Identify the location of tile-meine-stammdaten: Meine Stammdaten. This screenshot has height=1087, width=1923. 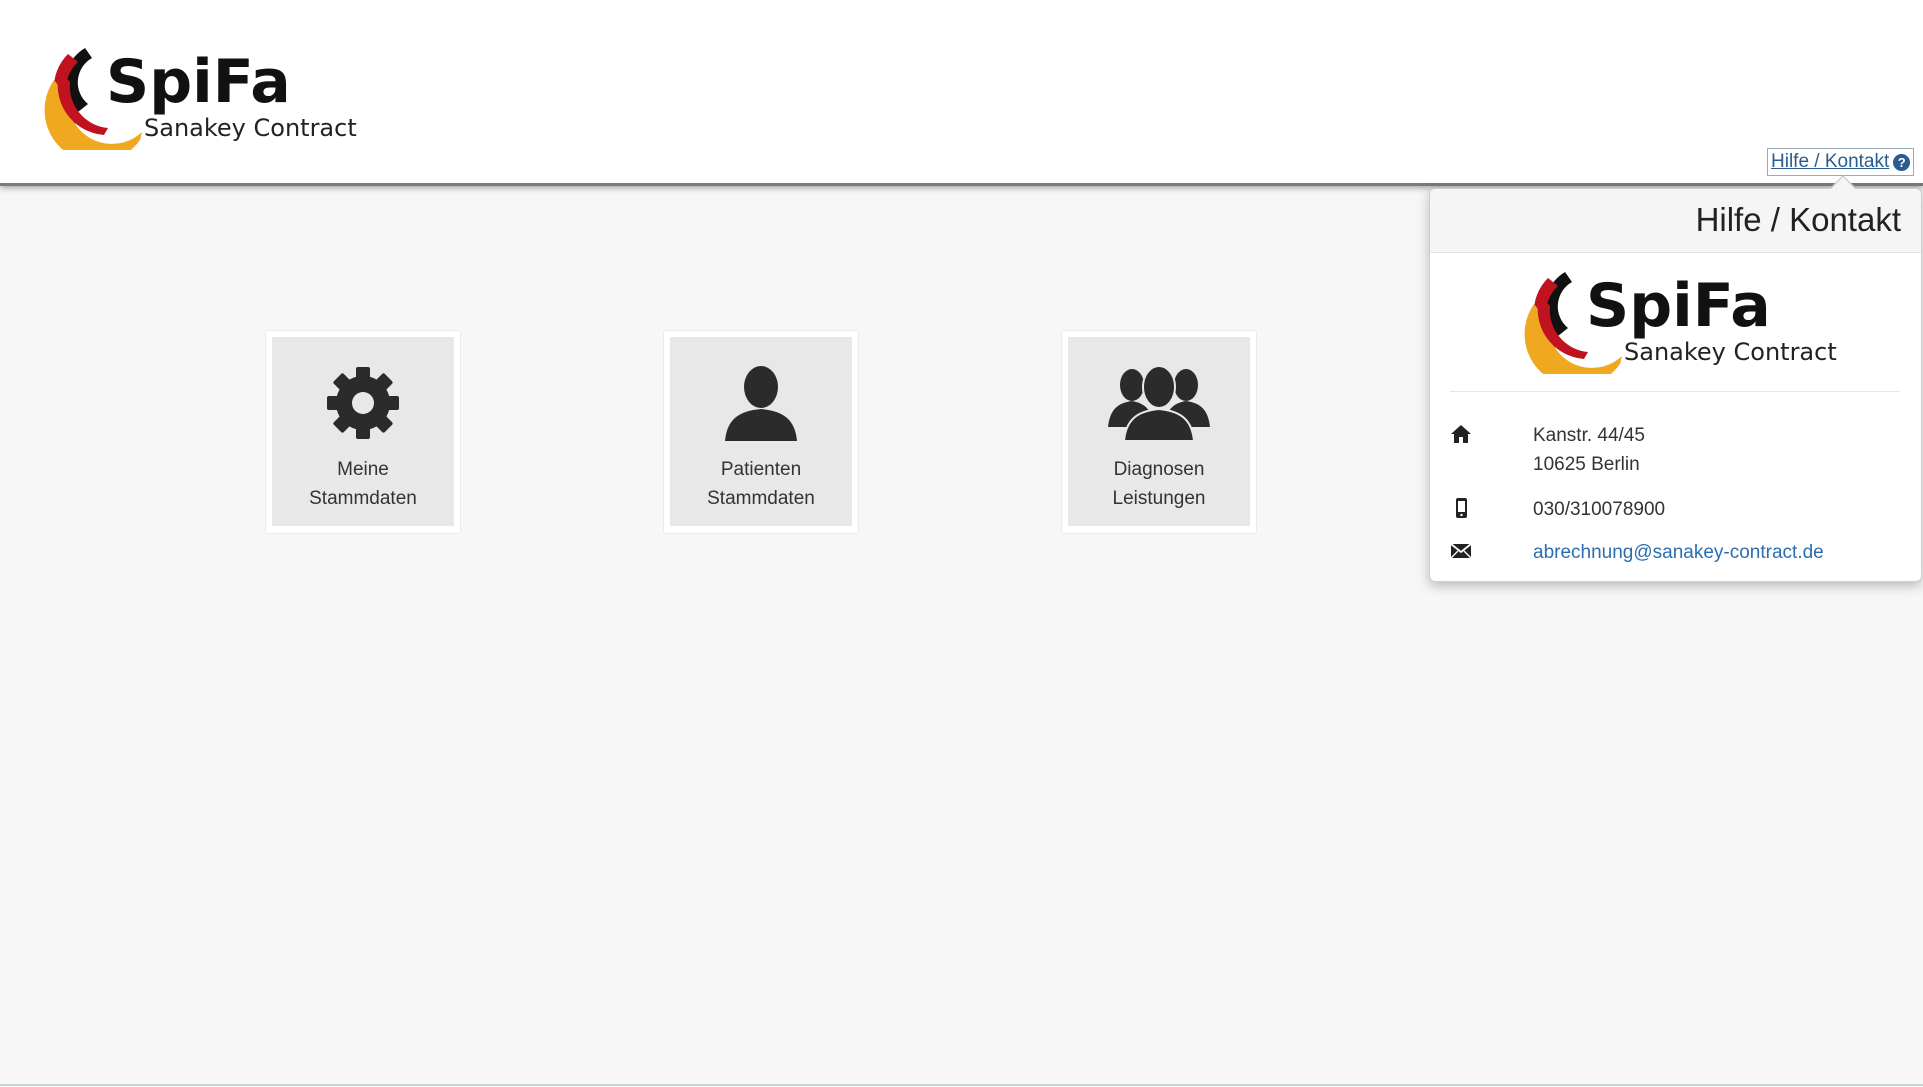
(363, 431).